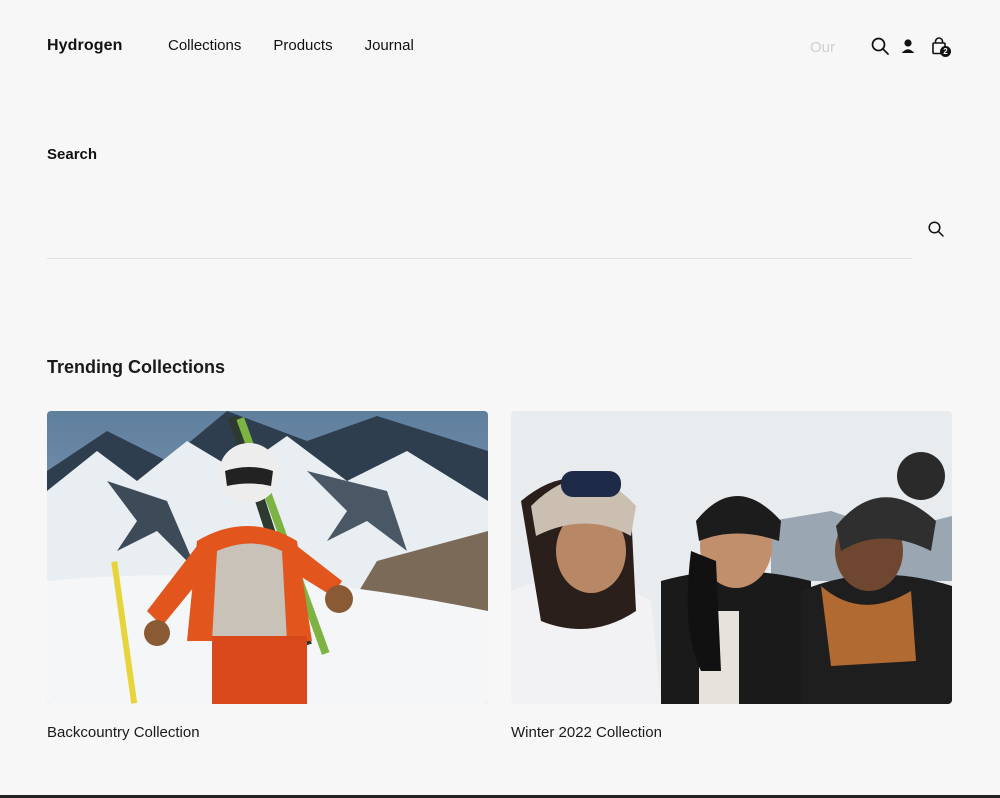 The image size is (1000, 798). I want to click on collection-title: Winter 2022 Collection, so click(731, 732).